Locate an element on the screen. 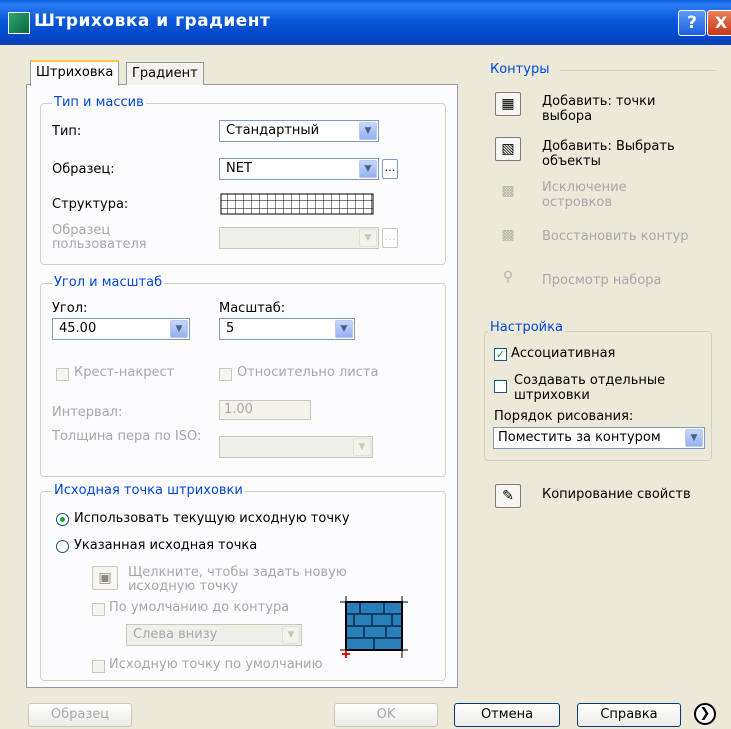  default-extents-checkbox is located at coordinates (98, 609).